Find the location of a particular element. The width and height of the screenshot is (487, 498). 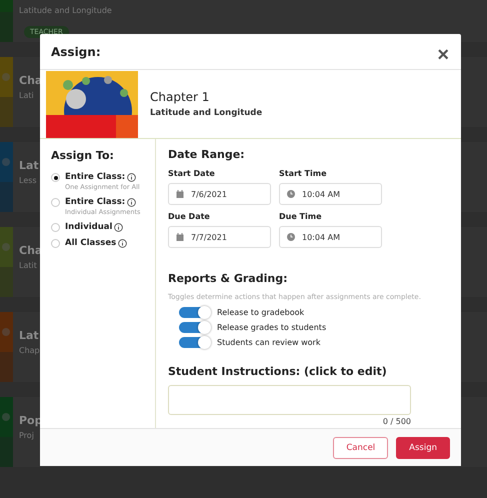

assign-button: Assign is located at coordinates (423, 447).